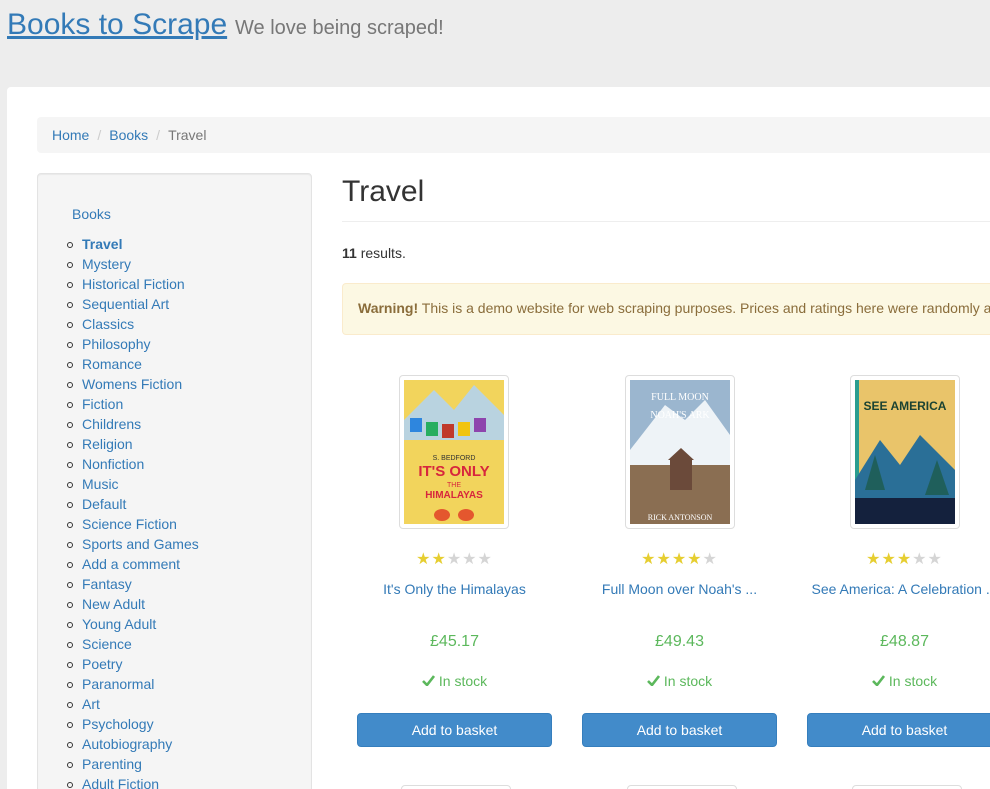 The width and height of the screenshot is (990, 789). Describe the element at coordinates (133, 244) in the screenshot. I see `sidebar-item: Travel` at that location.